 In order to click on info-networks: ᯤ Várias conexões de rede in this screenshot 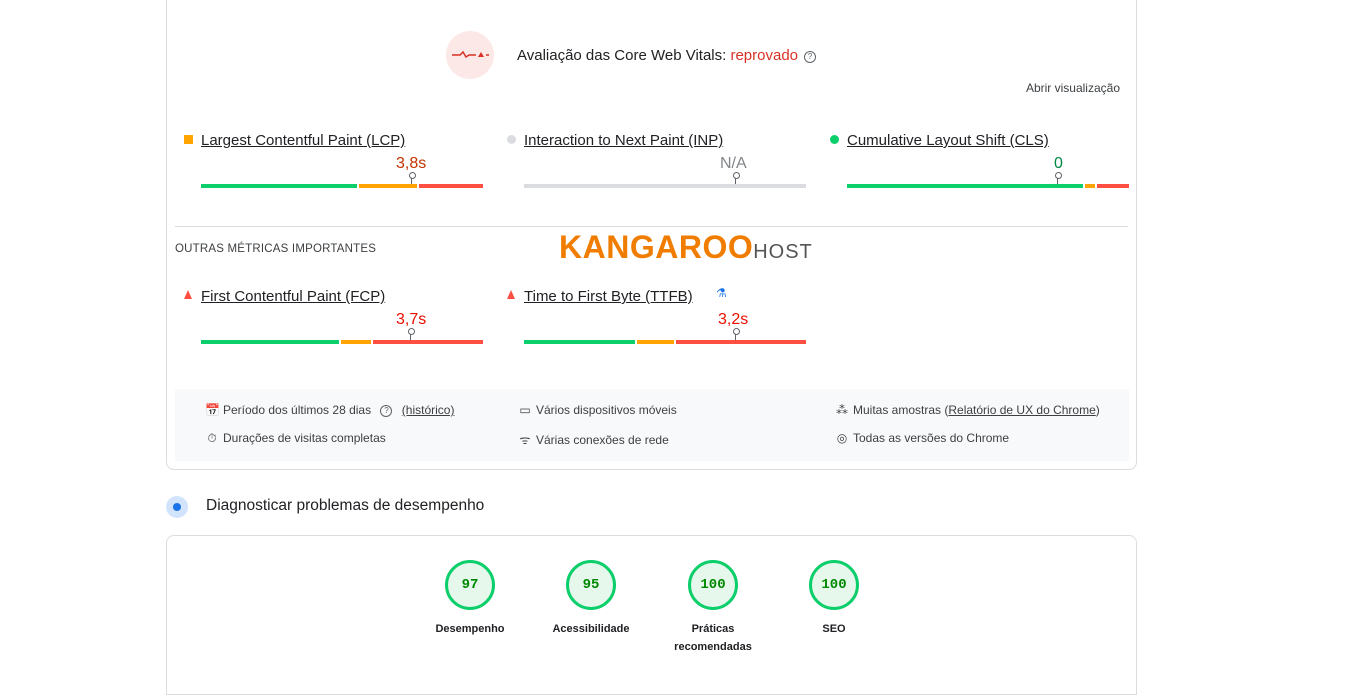, I will do `click(594, 440)`.